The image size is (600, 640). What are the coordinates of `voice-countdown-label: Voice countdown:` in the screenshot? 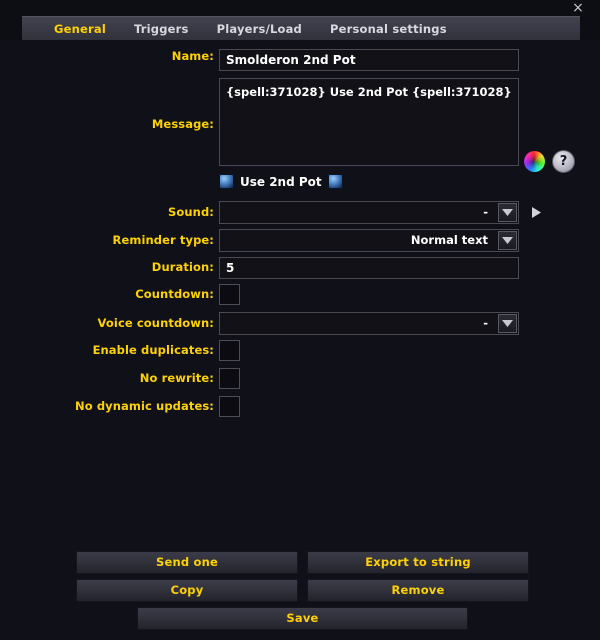 It's located at (155, 323).